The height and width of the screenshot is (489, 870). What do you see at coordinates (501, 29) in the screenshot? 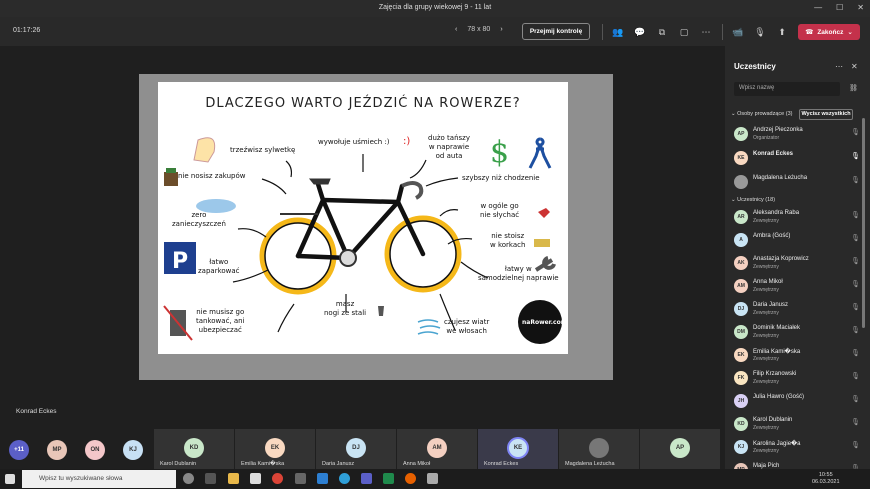
I see `chevron-right-icon: ›` at bounding box center [501, 29].